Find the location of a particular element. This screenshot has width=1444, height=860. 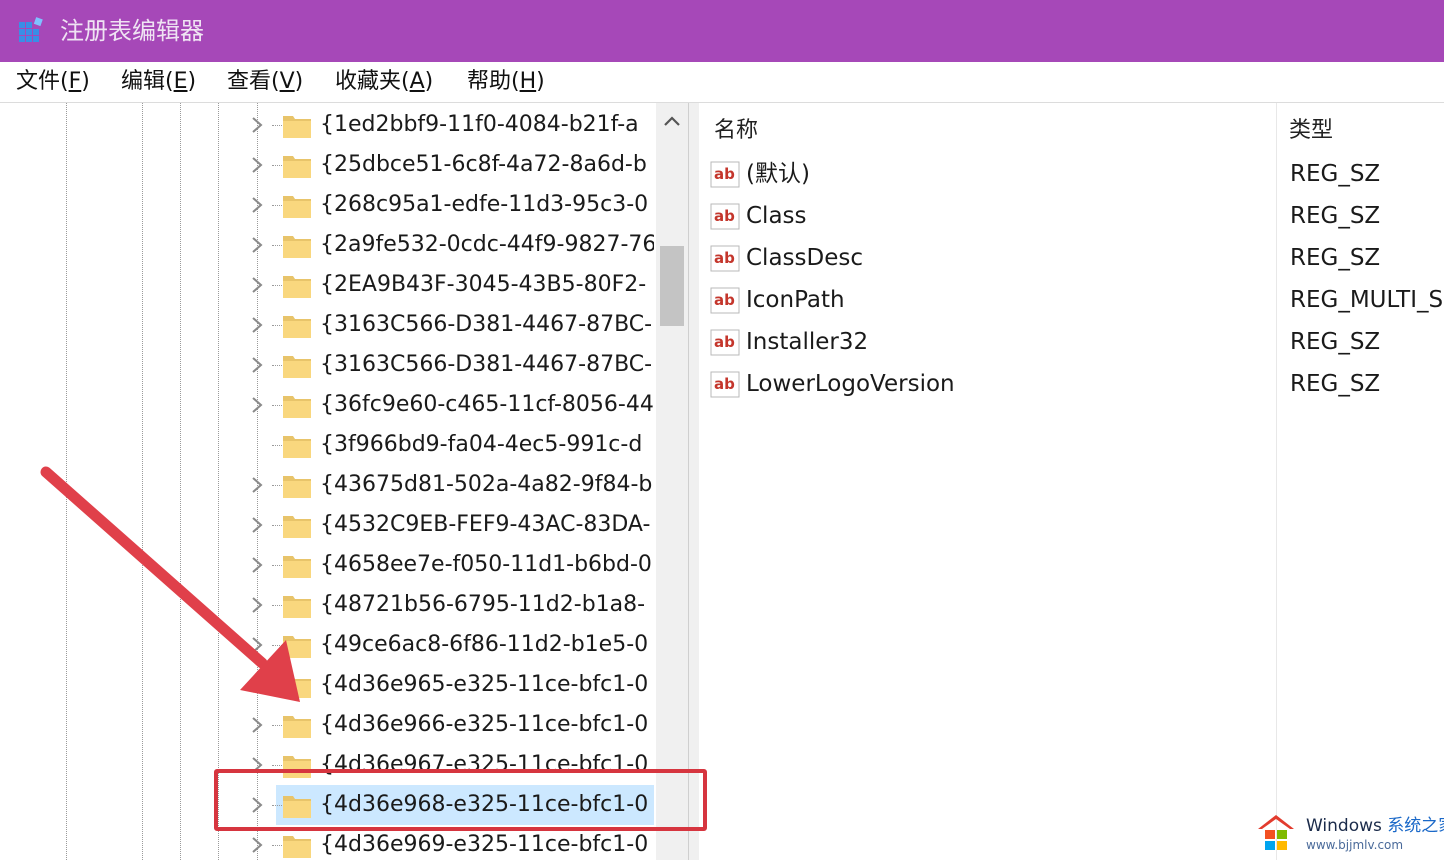

tree-item: {4d36e965-e325-11ce-bfc1-0 is located at coordinates (329, 685).